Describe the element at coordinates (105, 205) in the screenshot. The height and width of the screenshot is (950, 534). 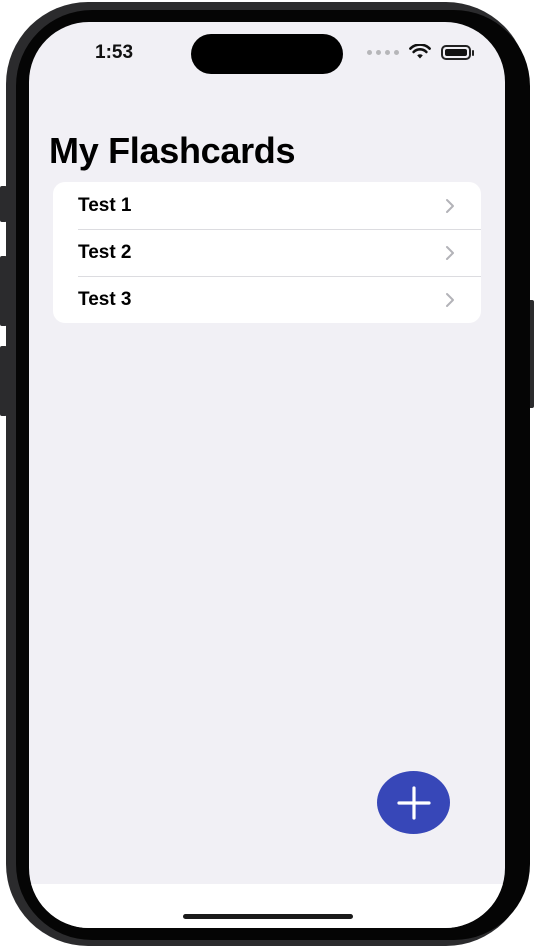
I see `list-item-label: Test 1` at that location.